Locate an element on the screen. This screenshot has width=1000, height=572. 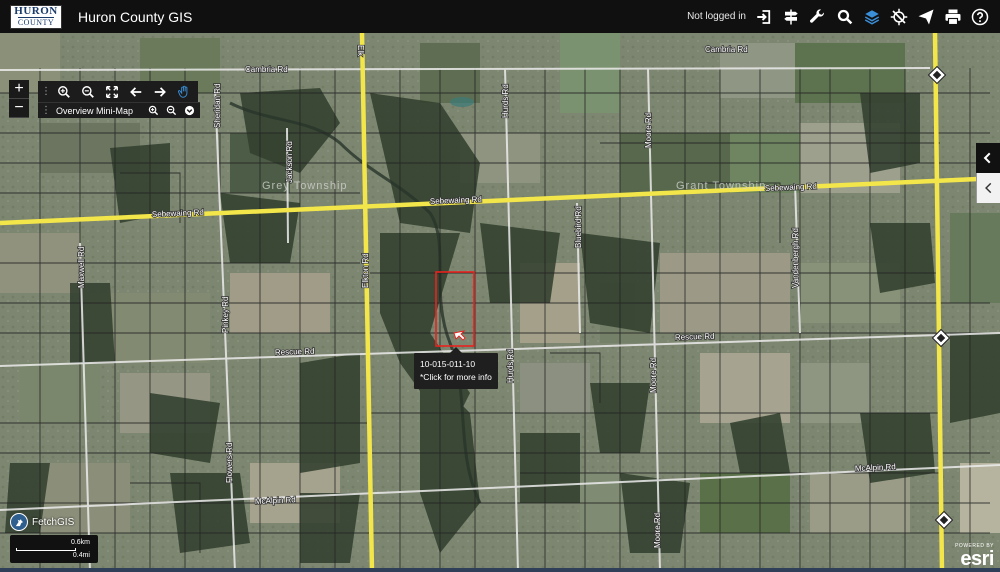
zoom-out-tool-button is located at coordinates (88, 91).